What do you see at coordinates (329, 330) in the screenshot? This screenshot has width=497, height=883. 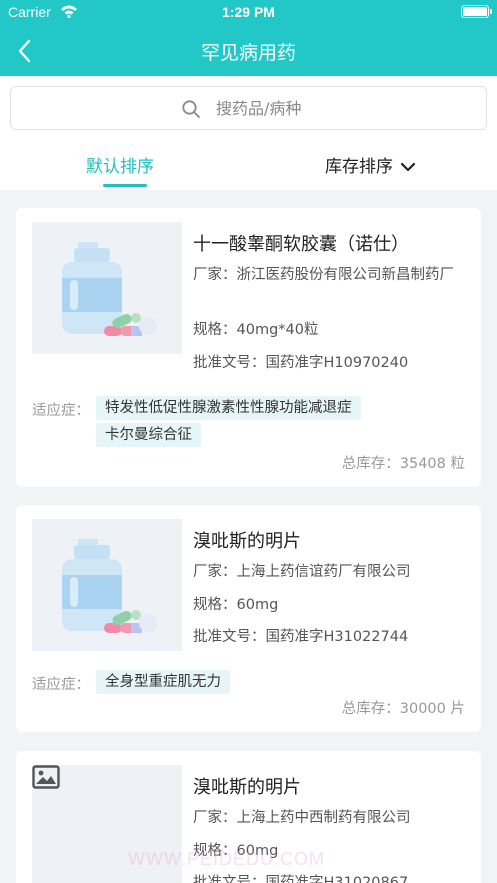 I see `drug-spec: 规格：40mg*40粒` at bounding box center [329, 330].